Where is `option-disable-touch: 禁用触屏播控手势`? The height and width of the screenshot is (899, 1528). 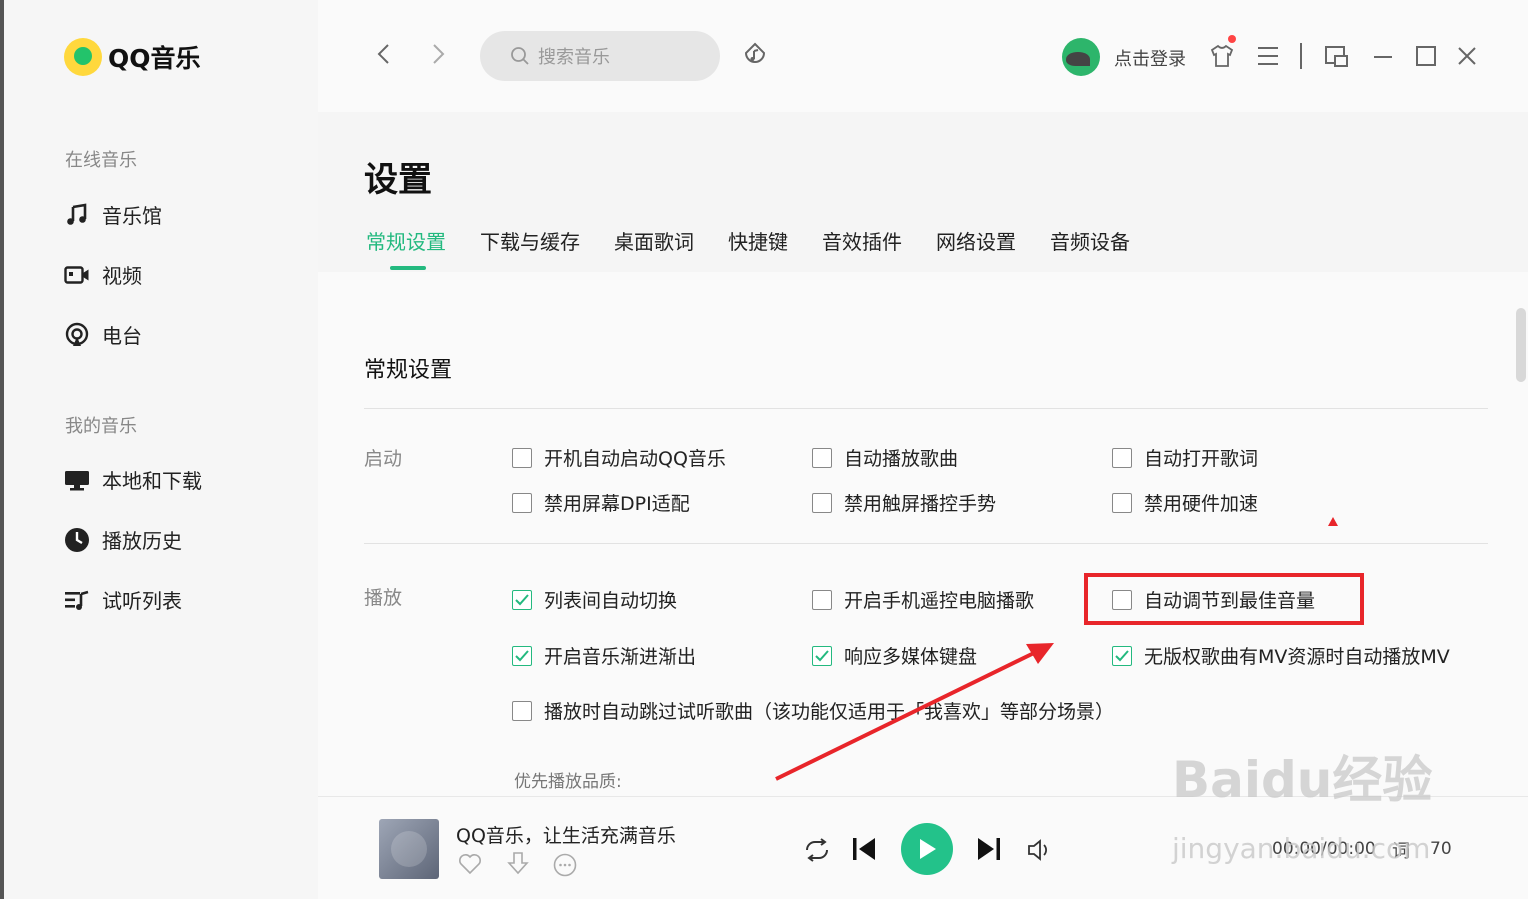
option-disable-touch: 禁用触屏播控手势 is located at coordinates (904, 502).